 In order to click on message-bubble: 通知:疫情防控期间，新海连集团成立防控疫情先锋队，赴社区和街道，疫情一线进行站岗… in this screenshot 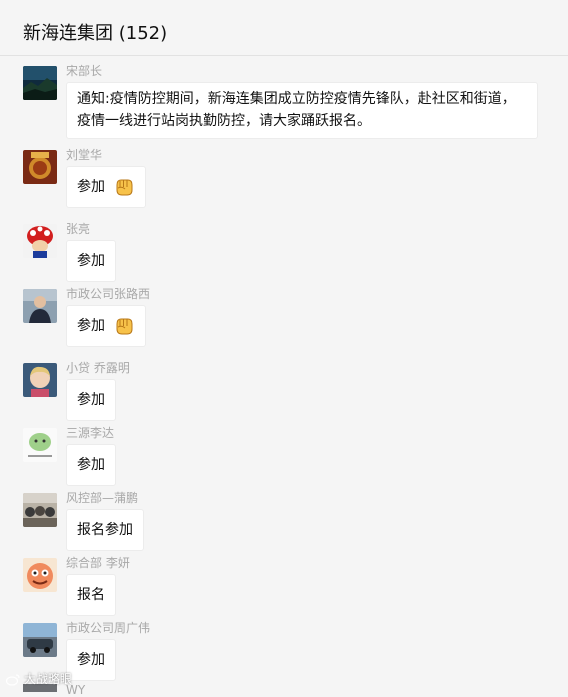, I will do `click(302, 110)`.